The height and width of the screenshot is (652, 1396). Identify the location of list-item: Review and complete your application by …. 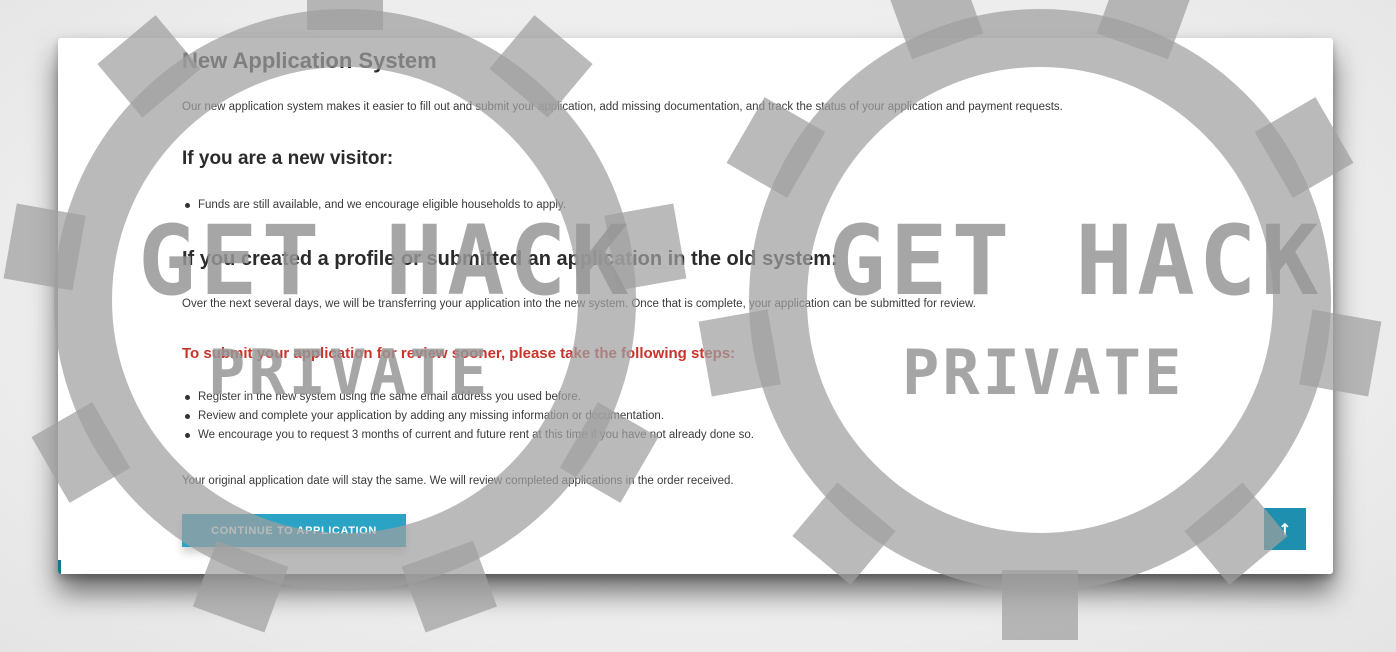
(468, 416).